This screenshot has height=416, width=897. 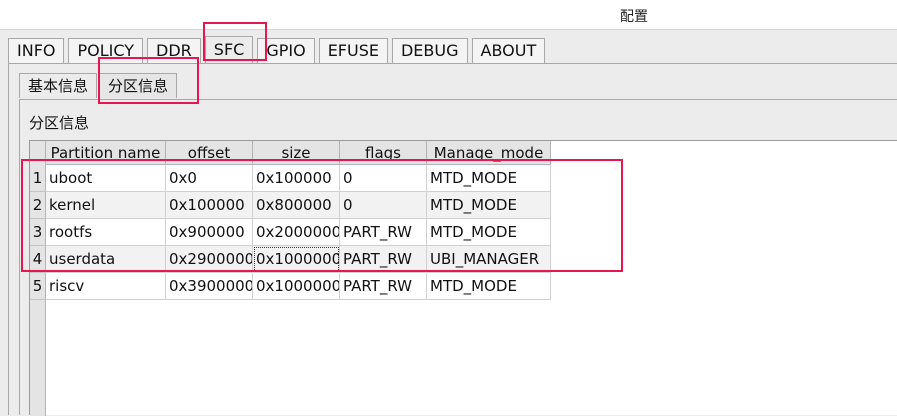 What do you see at coordinates (286, 50) in the screenshot?
I see `tab-gpio: GPIO` at bounding box center [286, 50].